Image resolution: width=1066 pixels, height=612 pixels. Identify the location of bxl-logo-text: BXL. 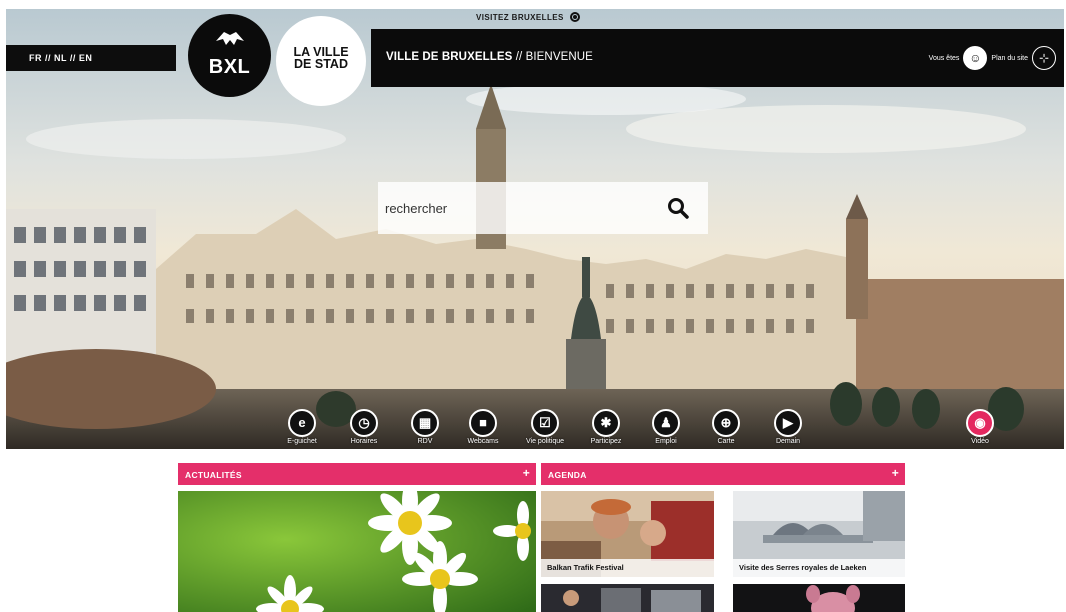
(229, 67).